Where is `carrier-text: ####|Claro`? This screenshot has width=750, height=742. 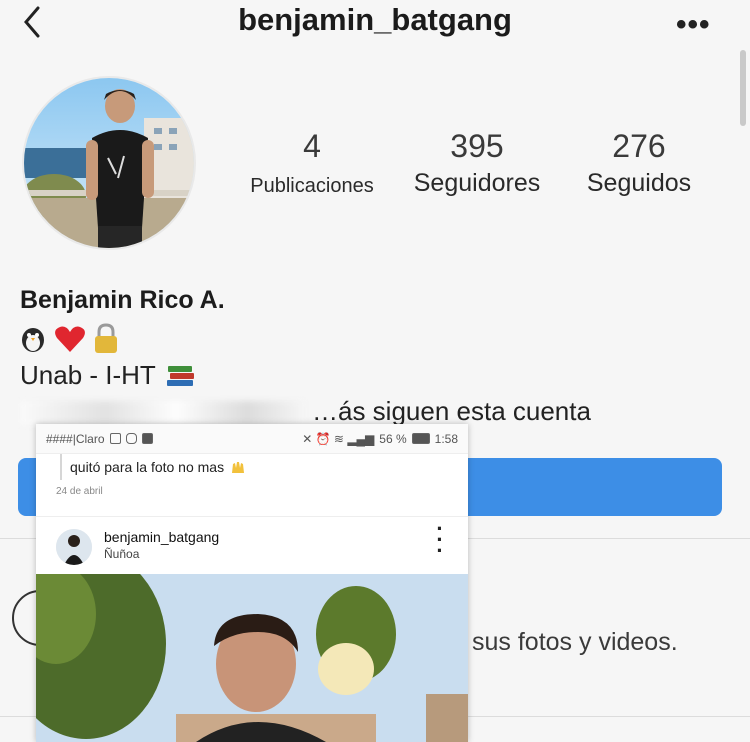 carrier-text: ####|Claro is located at coordinates (75, 438).